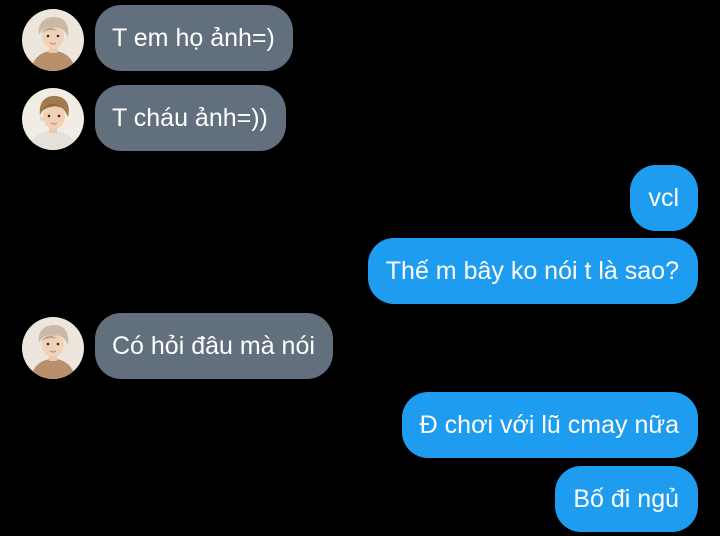 Image resolution: width=720 pixels, height=536 pixels. I want to click on message-text: Bố đi ngủ, so click(626, 499).